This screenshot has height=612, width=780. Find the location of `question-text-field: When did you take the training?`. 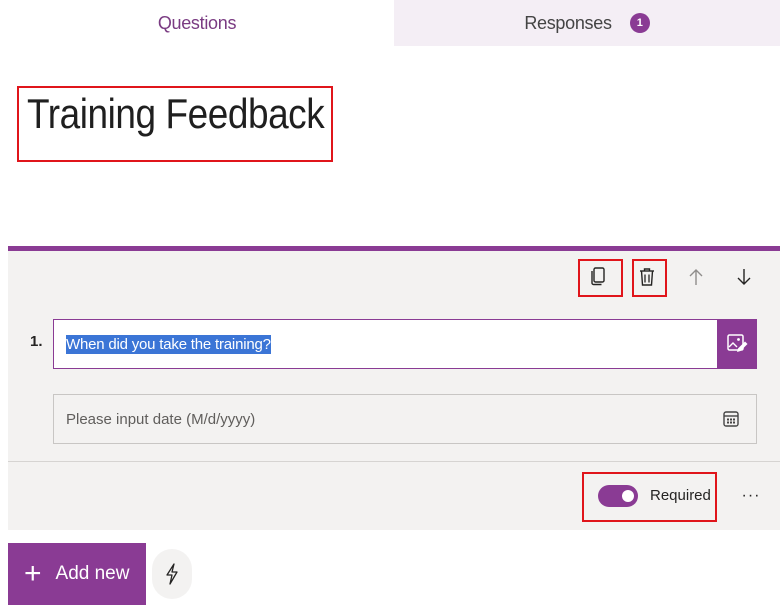

question-text-field: When did you take the training? is located at coordinates (385, 344).